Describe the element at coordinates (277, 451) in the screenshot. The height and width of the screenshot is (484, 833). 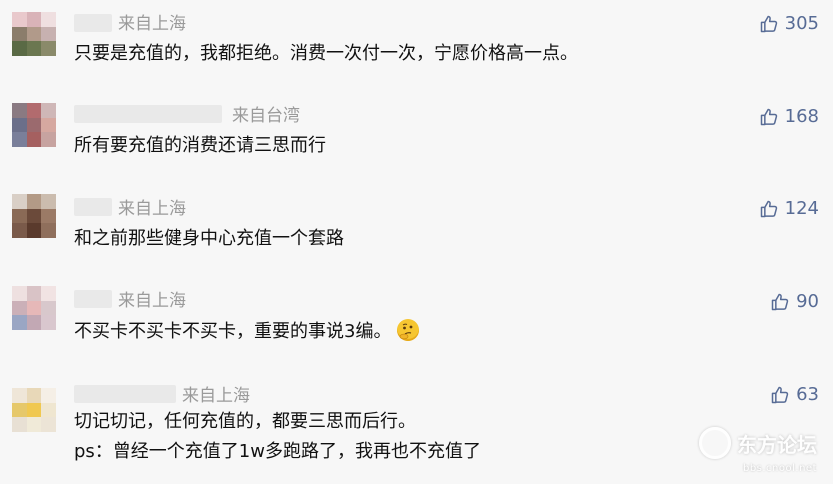
I see `comment-text-line-2: ps：曾经一个充值了1w多跑路了，我再也不充值了` at that location.